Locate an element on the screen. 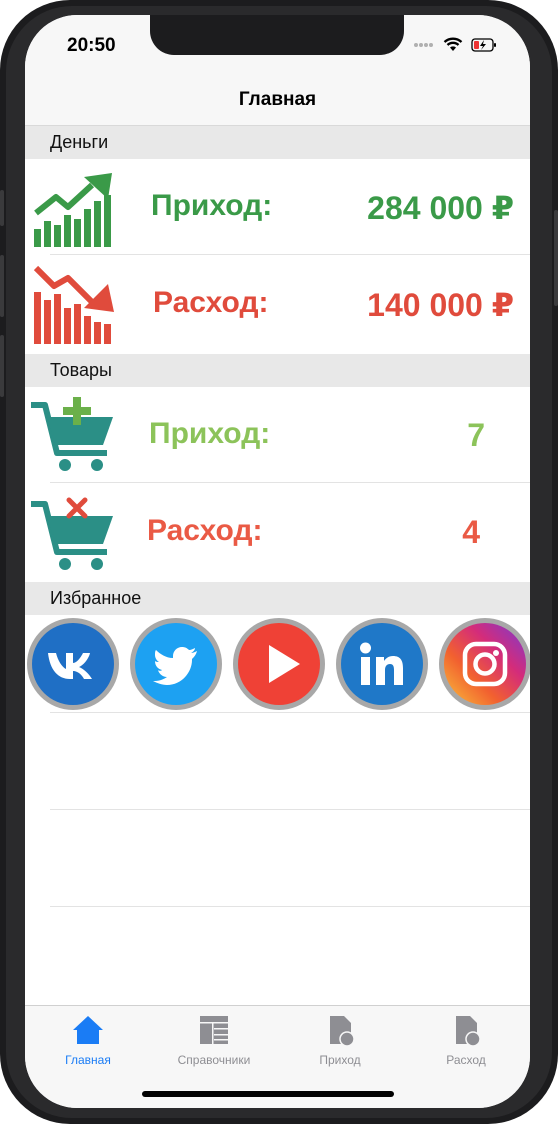 This screenshot has height=1124, width=558. notch is located at coordinates (277, 35).